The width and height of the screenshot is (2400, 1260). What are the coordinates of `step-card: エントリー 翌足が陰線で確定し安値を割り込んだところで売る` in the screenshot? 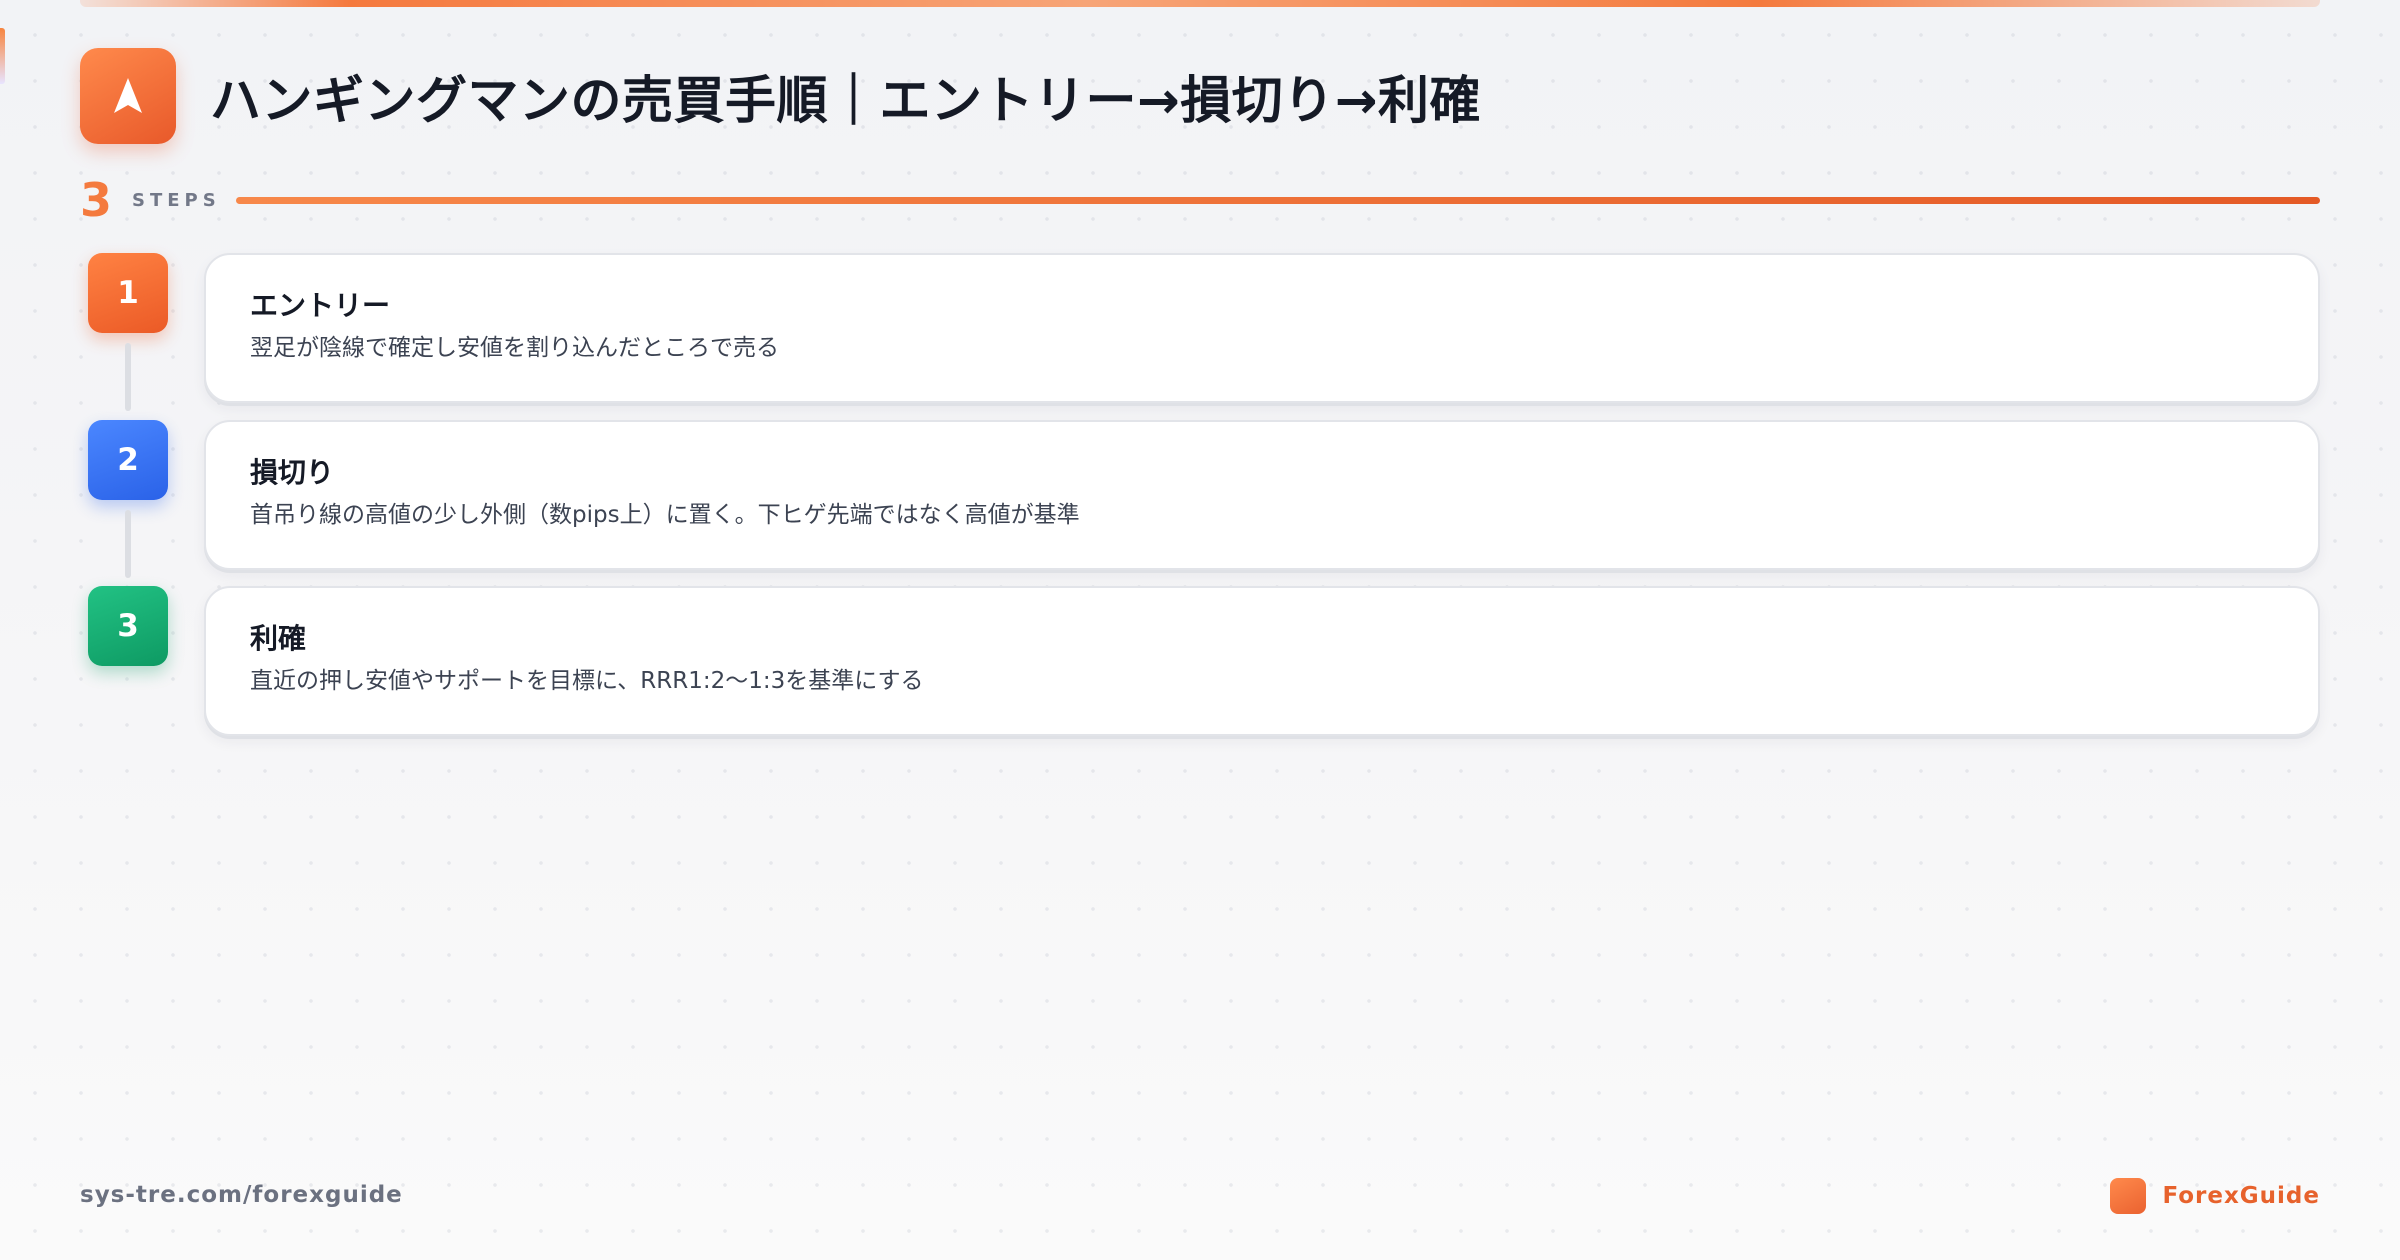 It's located at (1262, 328).